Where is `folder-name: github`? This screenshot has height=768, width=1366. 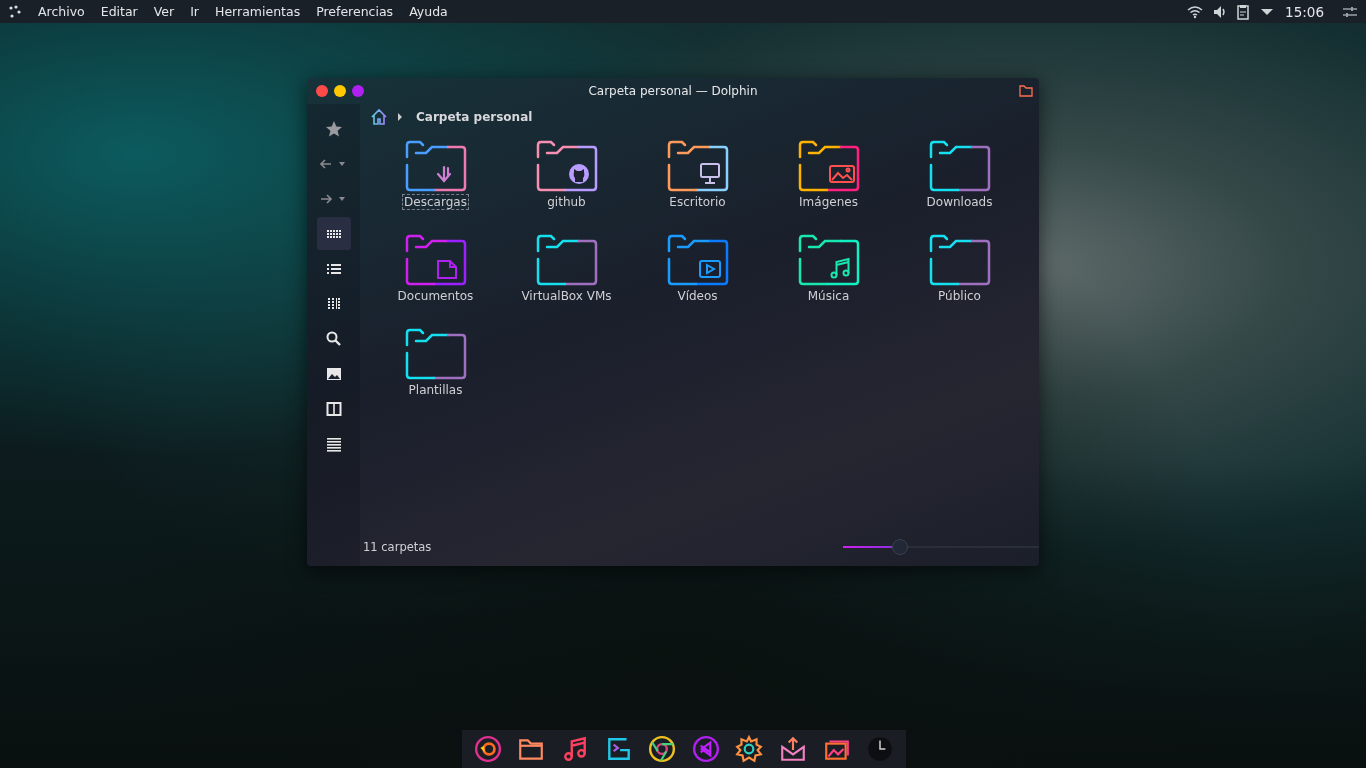 folder-name: github is located at coordinates (566, 202).